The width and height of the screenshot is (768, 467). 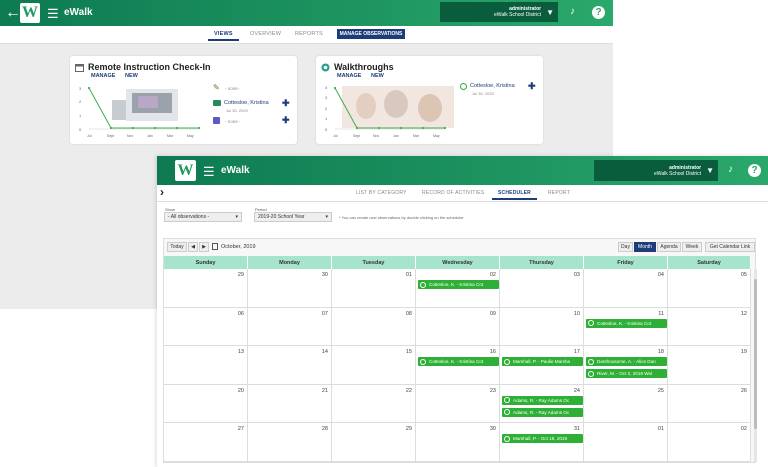 What do you see at coordinates (374, 404) in the screenshot?
I see `day-cell: 22` at bounding box center [374, 404].